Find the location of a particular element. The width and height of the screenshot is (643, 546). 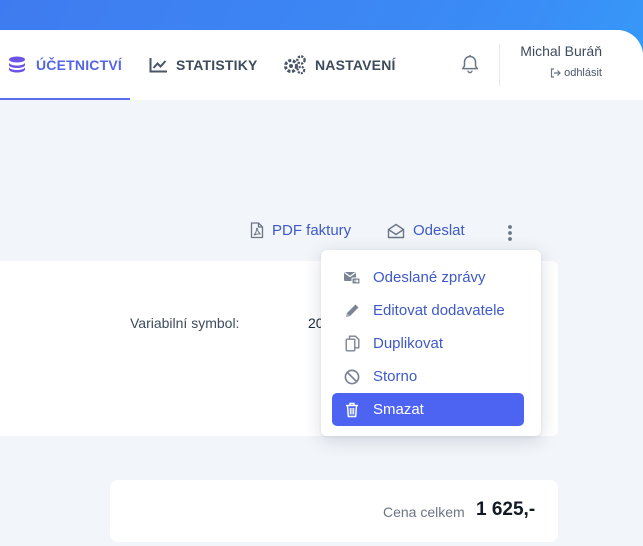

nav-item-settings: NASTAVENÍ is located at coordinates (339, 65).